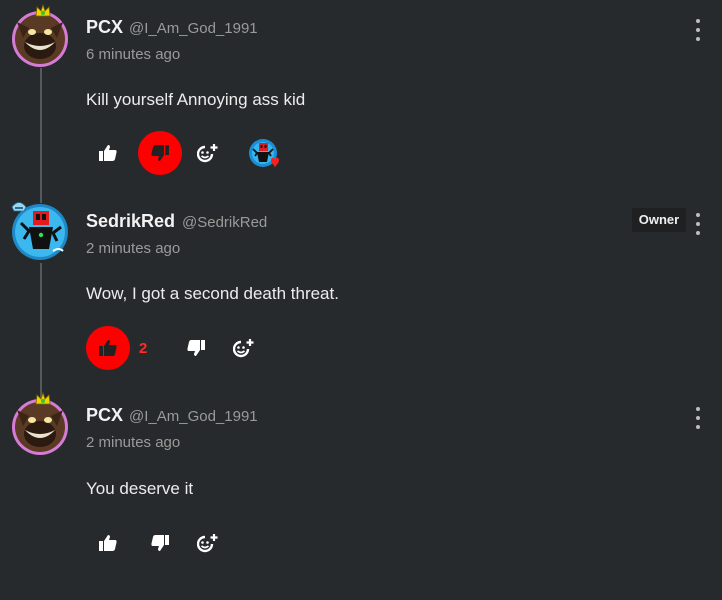 This screenshot has width=722, height=600. What do you see at coordinates (140, 488) in the screenshot?
I see `comment-text: You deserve it` at bounding box center [140, 488].